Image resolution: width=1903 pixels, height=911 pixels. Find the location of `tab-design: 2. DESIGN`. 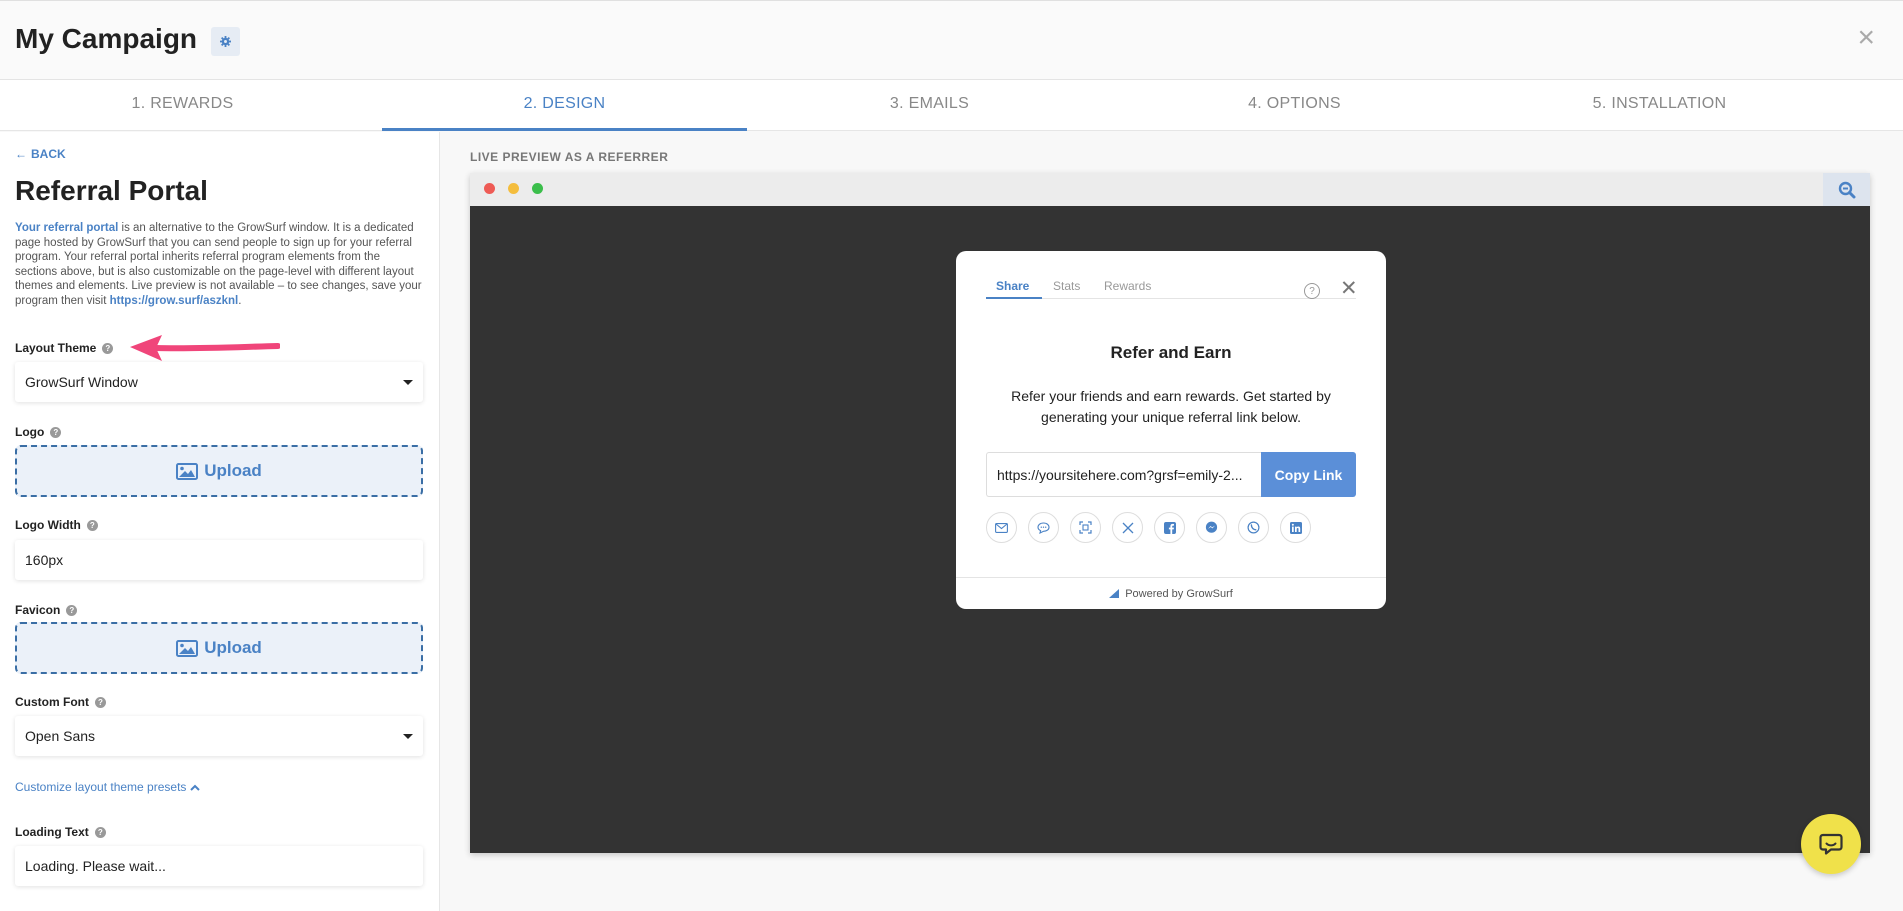

tab-design: 2. DESIGN is located at coordinates (564, 105).